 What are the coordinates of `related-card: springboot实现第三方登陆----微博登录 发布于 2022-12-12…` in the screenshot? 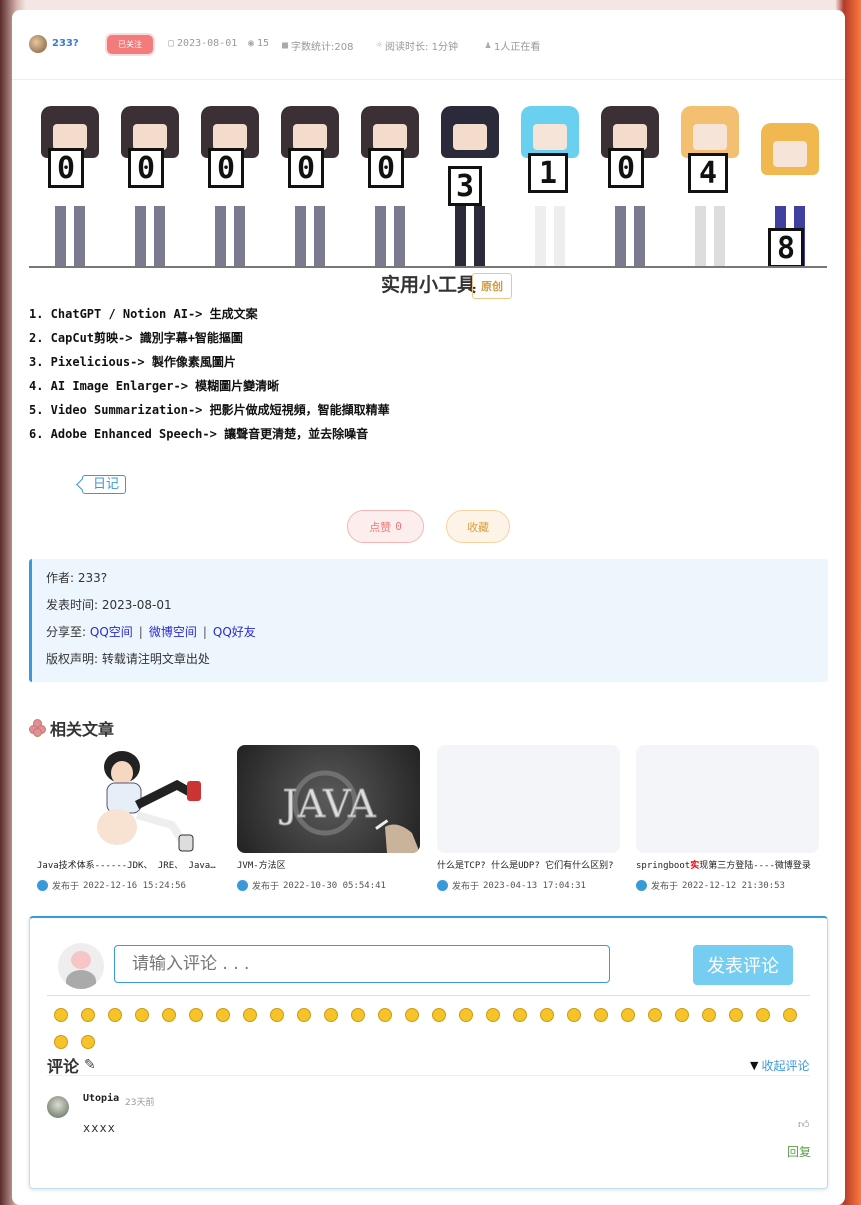 It's located at (727, 818).